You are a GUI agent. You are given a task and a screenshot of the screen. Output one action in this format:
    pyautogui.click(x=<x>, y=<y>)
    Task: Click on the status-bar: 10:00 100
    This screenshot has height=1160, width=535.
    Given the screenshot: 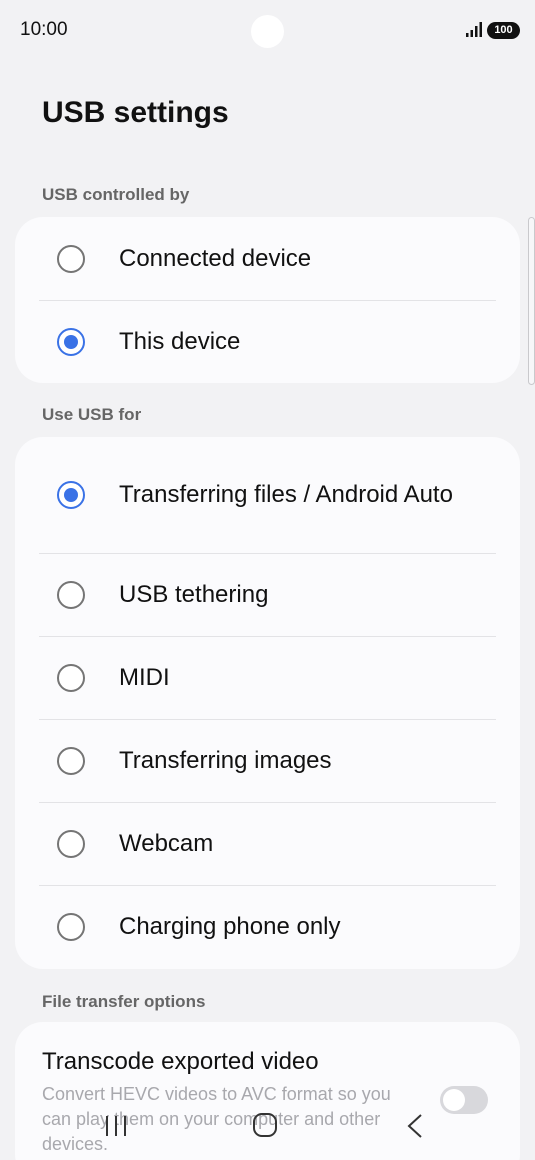 What is the action you would take?
    pyautogui.click(x=267, y=31)
    